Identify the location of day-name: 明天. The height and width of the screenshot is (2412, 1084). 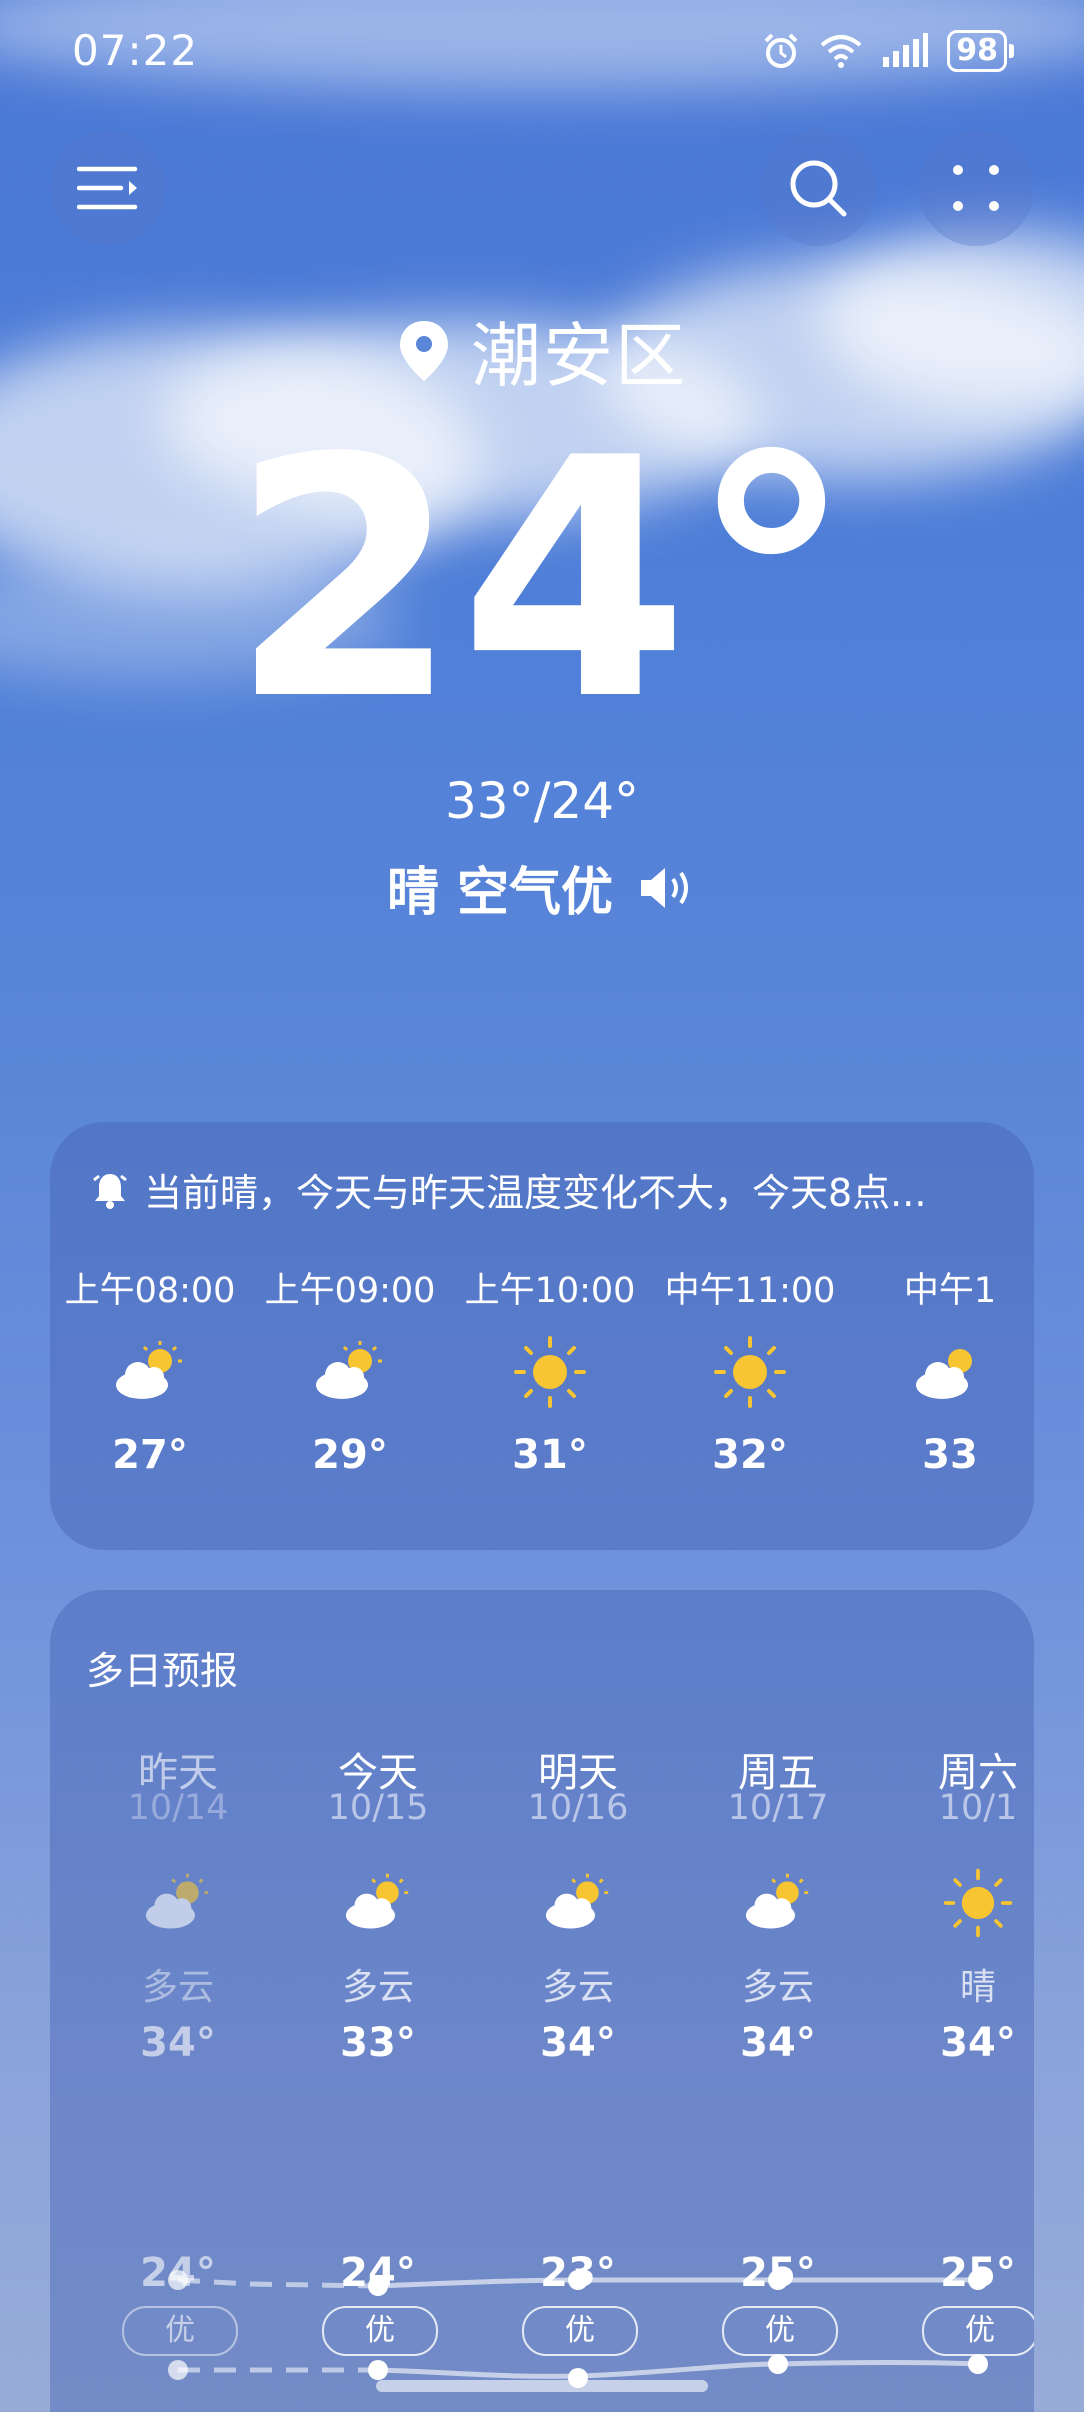
(578, 1773).